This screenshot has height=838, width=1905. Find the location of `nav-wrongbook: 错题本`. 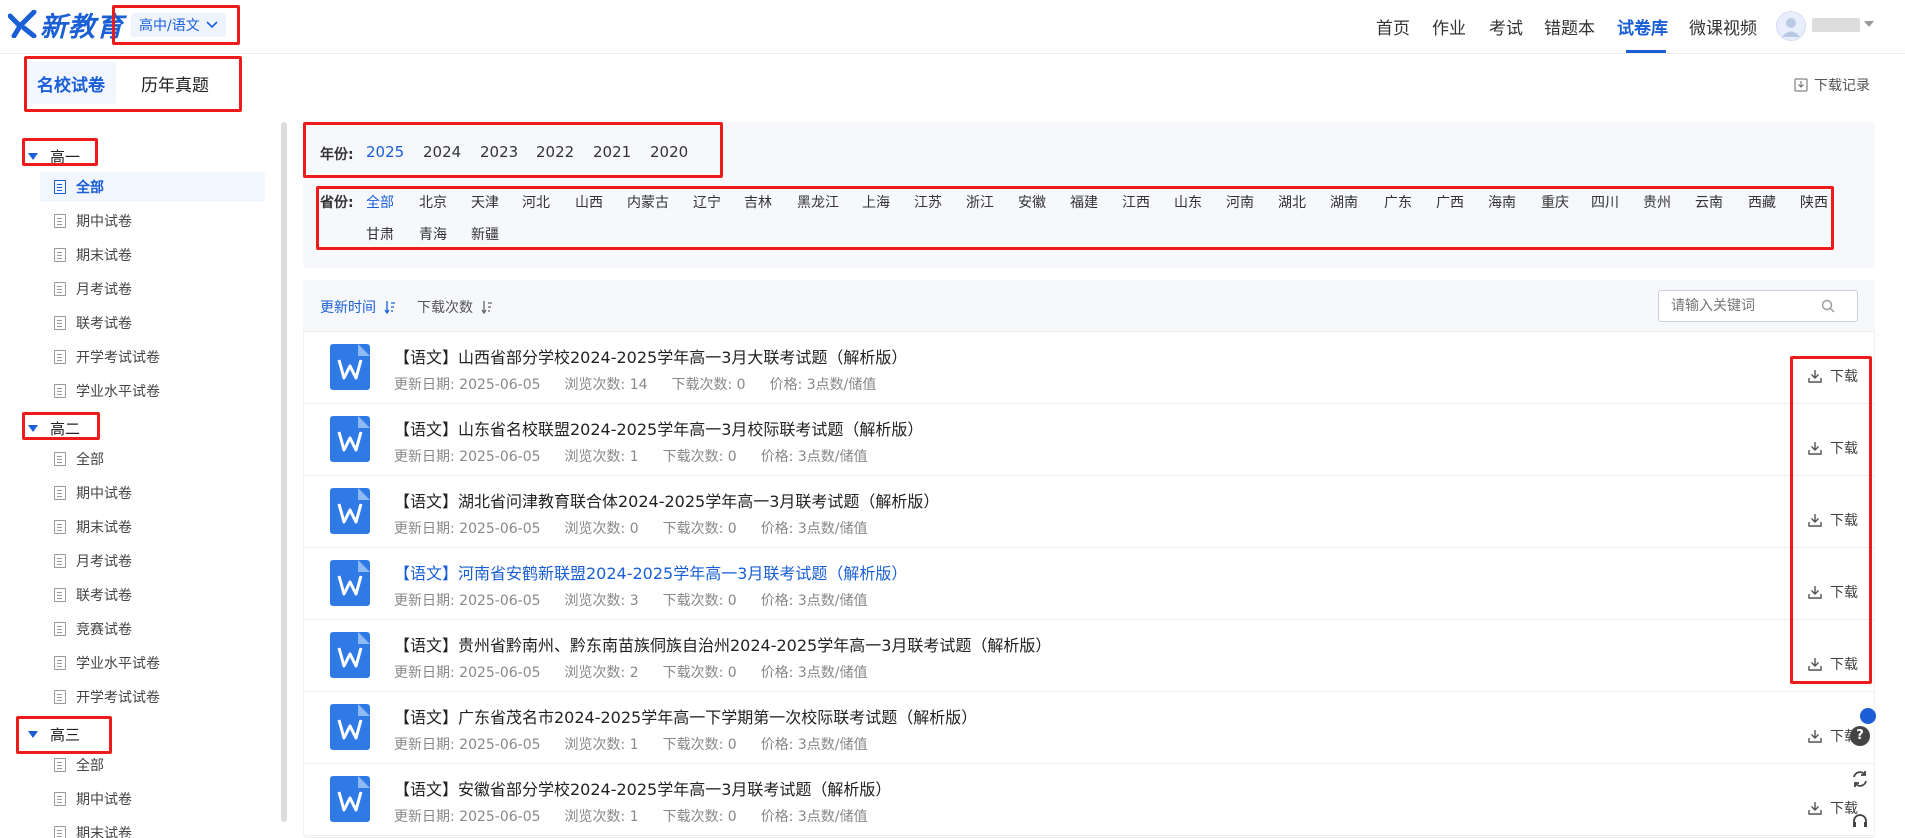

nav-wrongbook: 错题本 is located at coordinates (1569, 26).